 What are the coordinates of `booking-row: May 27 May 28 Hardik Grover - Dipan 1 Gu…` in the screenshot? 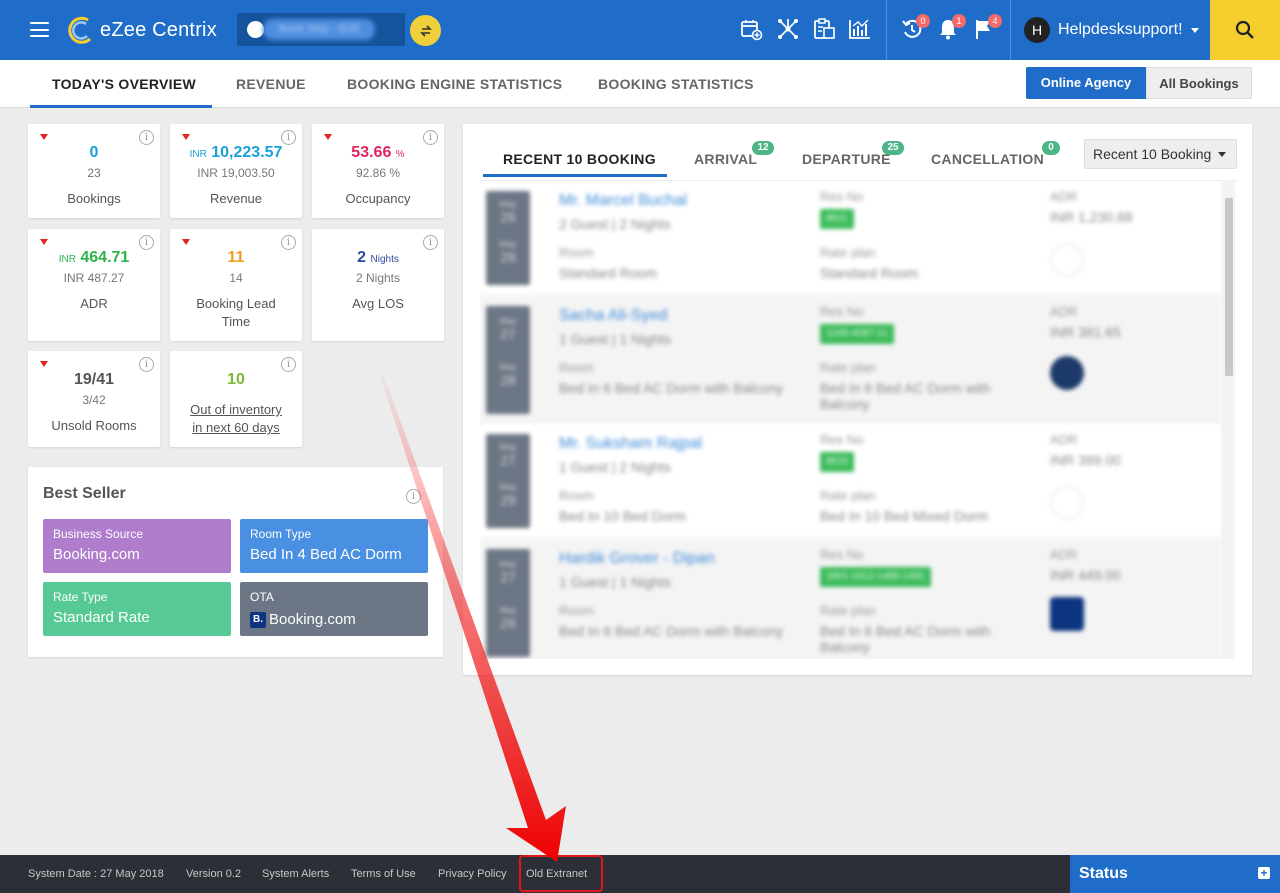 It's located at (850, 599).